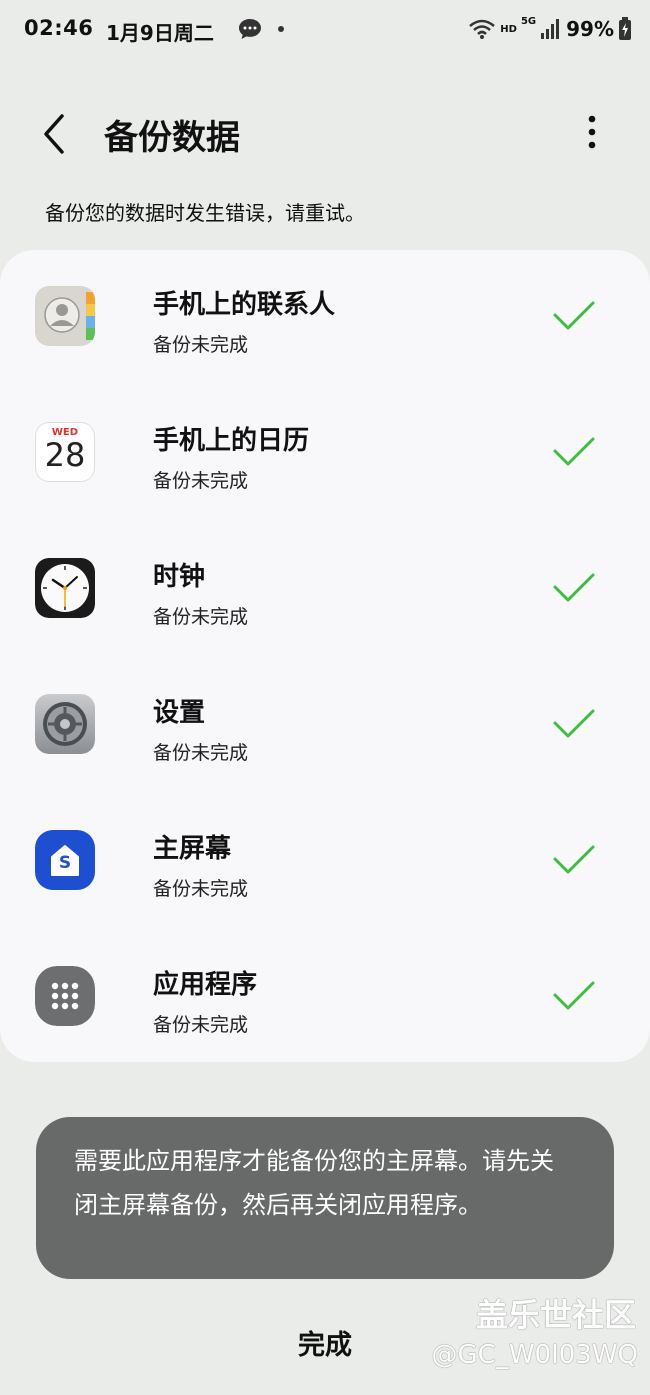  Describe the element at coordinates (205, 213) in the screenshot. I see `error-message: 备份您的数据时发生错误，请重试。` at that location.